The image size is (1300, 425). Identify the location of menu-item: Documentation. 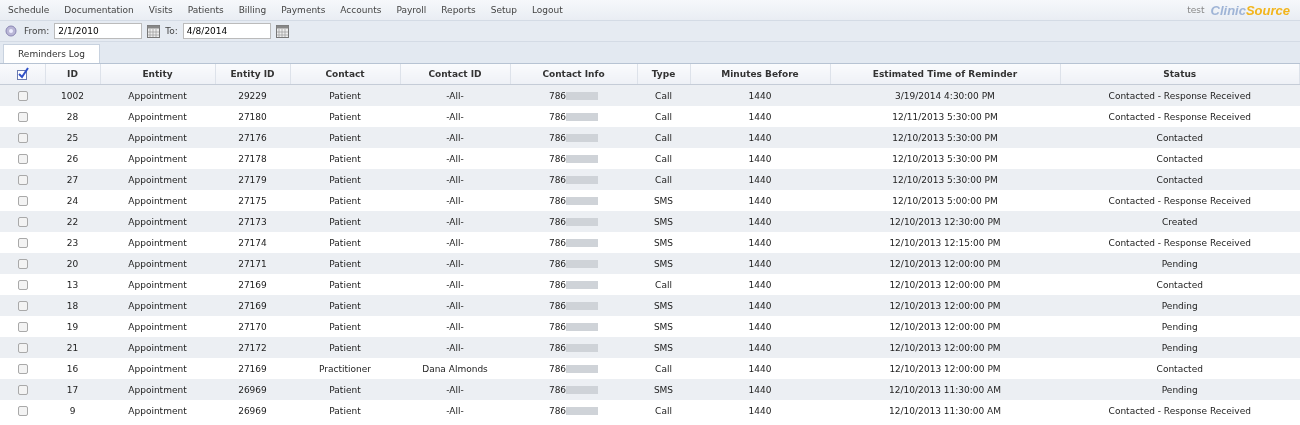
(99, 10).